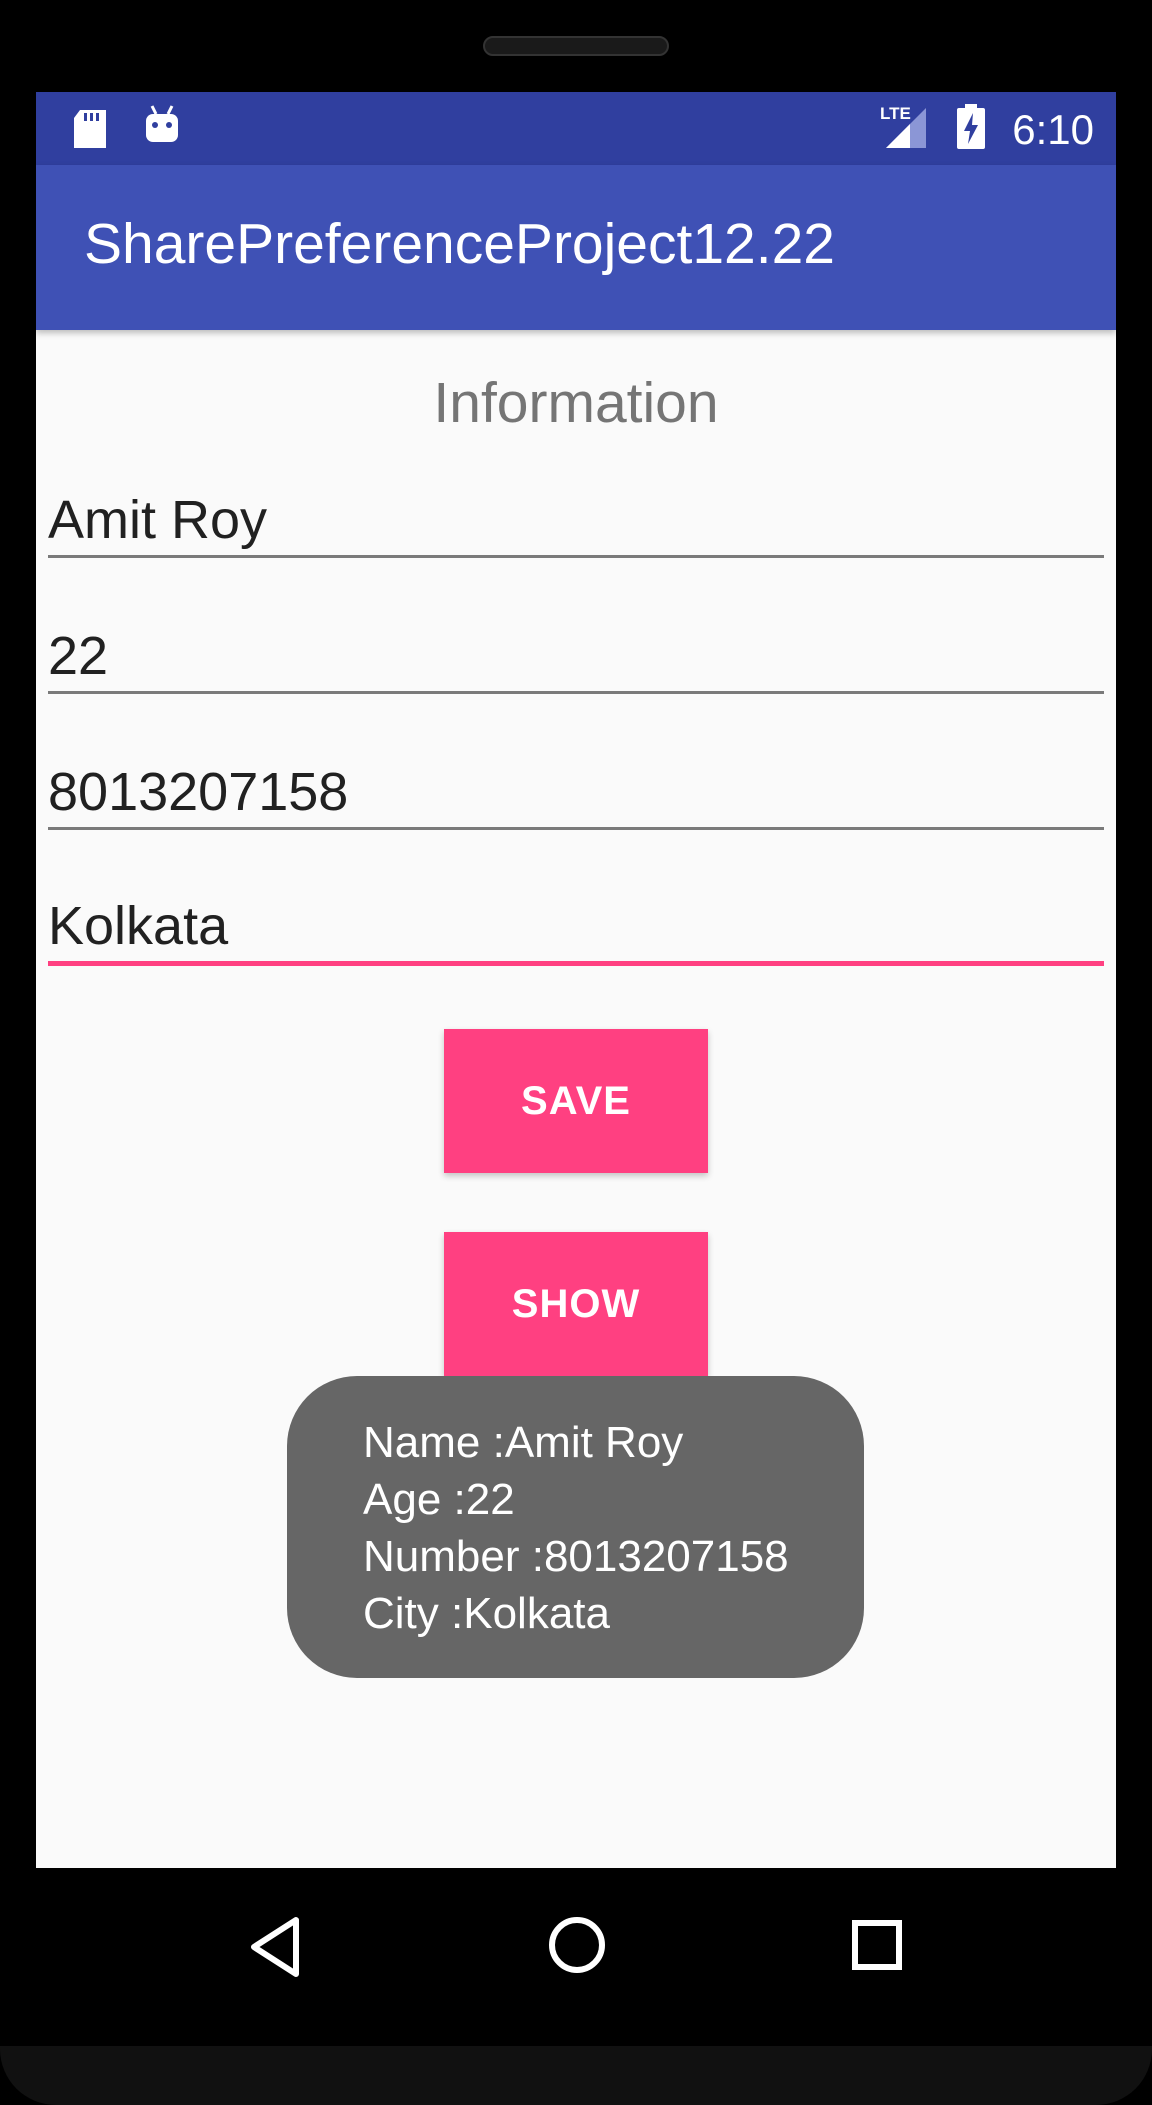 The width and height of the screenshot is (1152, 2105). Describe the element at coordinates (576, 403) in the screenshot. I see `form-heading: Information` at that location.